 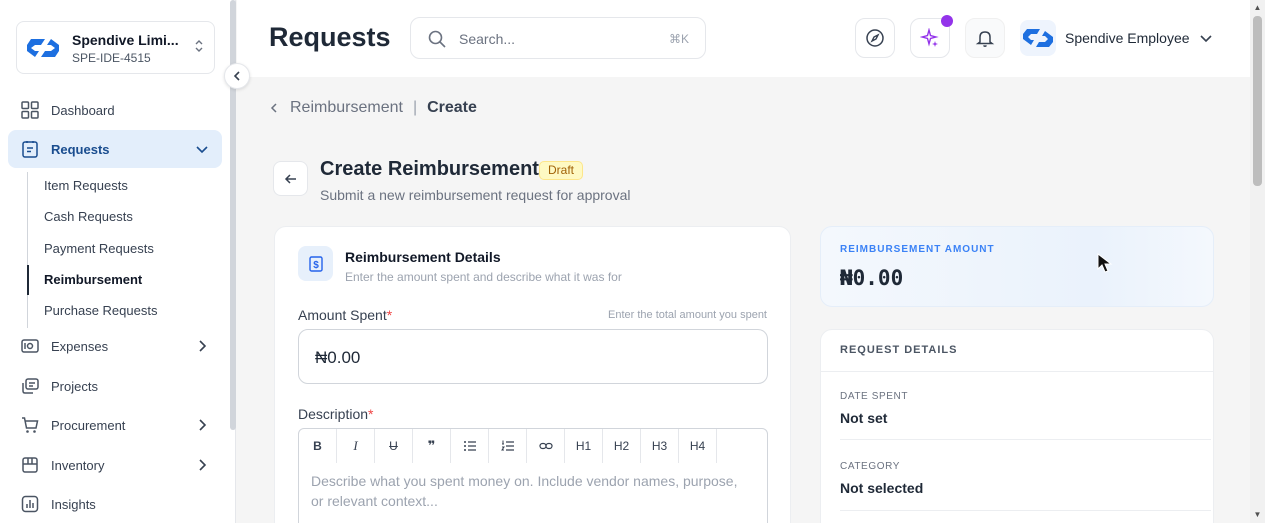 What do you see at coordinates (88, 425) in the screenshot?
I see `sidebar-item-label: Procurement` at bounding box center [88, 425].